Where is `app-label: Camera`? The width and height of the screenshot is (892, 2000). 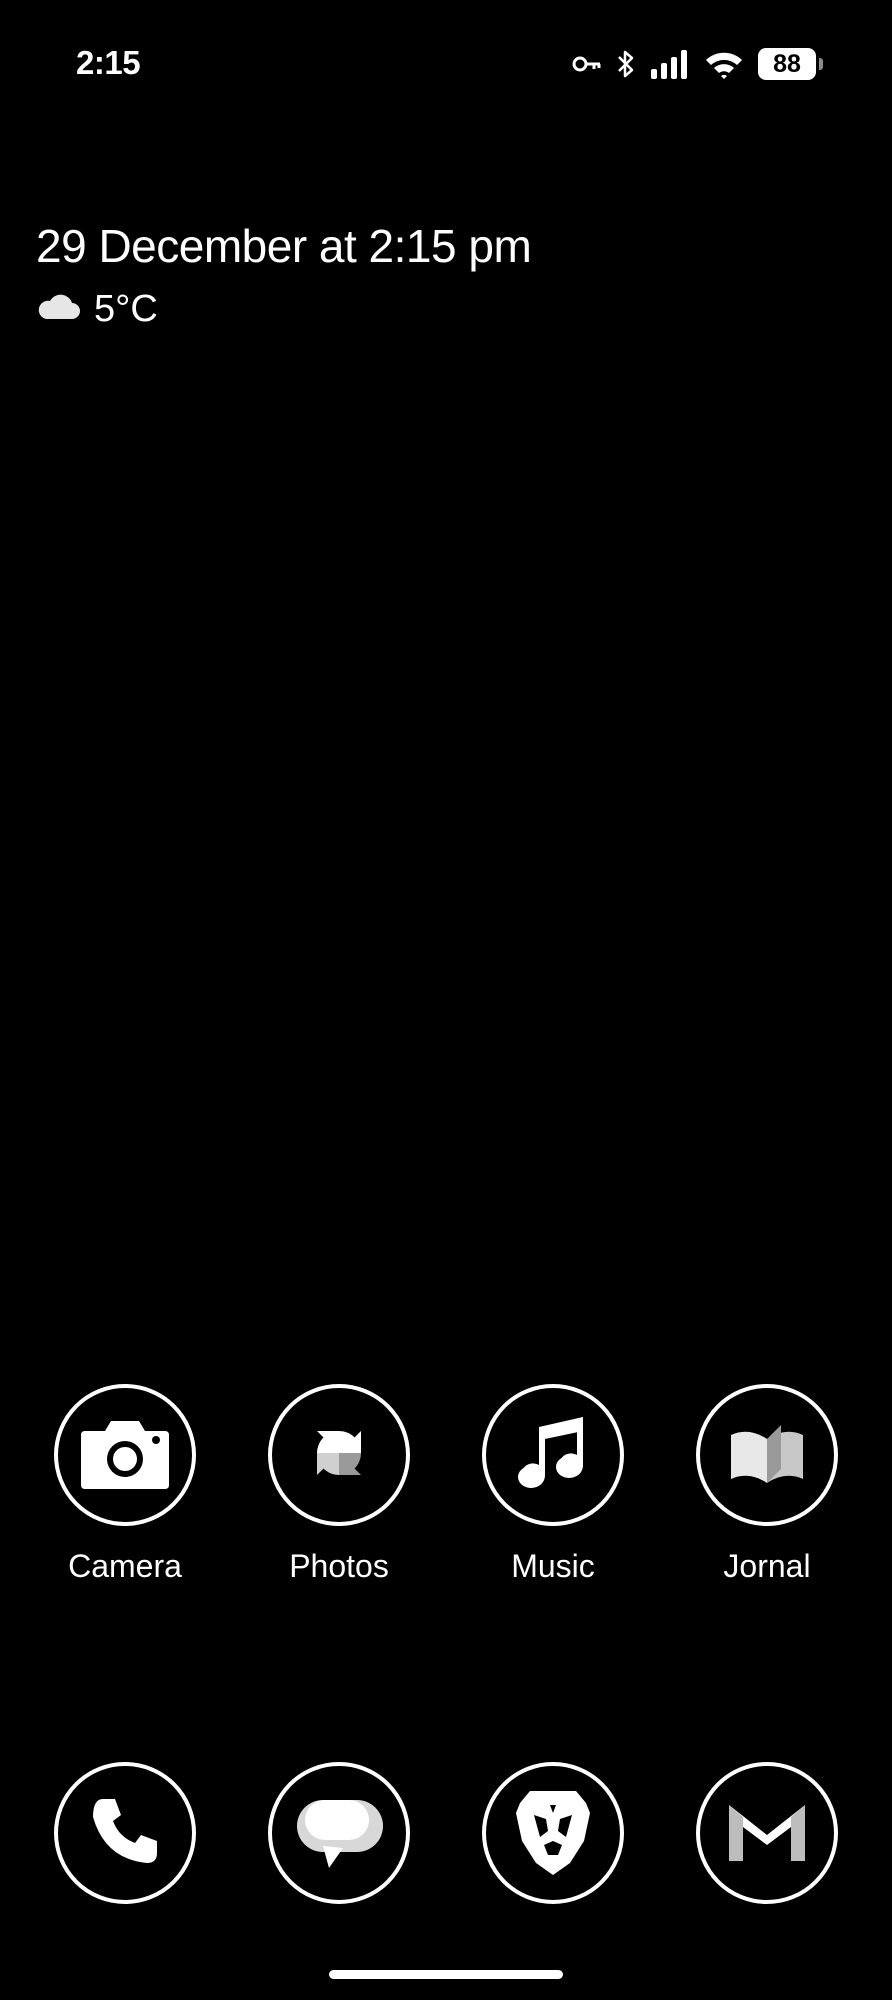 app-label: Camera is located at coordinates (125, 1566).